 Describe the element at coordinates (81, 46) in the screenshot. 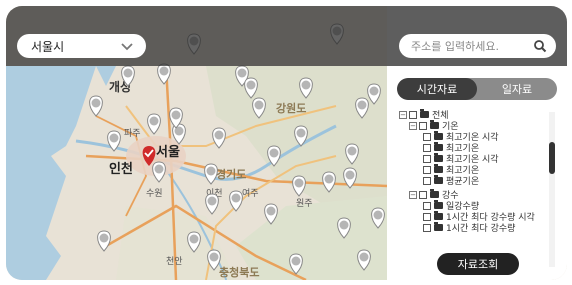

I see `region-select: 서울시` at that location.